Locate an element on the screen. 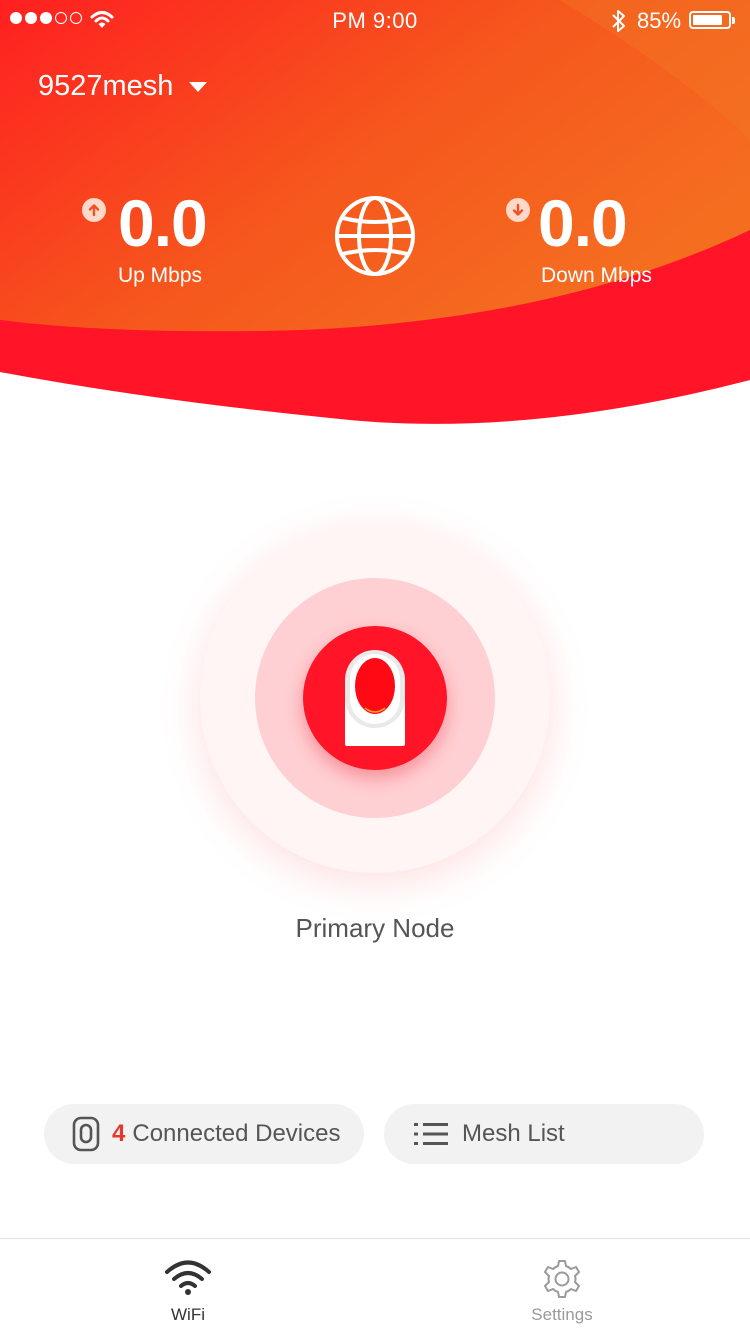  network-selector: 9527mesh is located at coordinates (123, 86).